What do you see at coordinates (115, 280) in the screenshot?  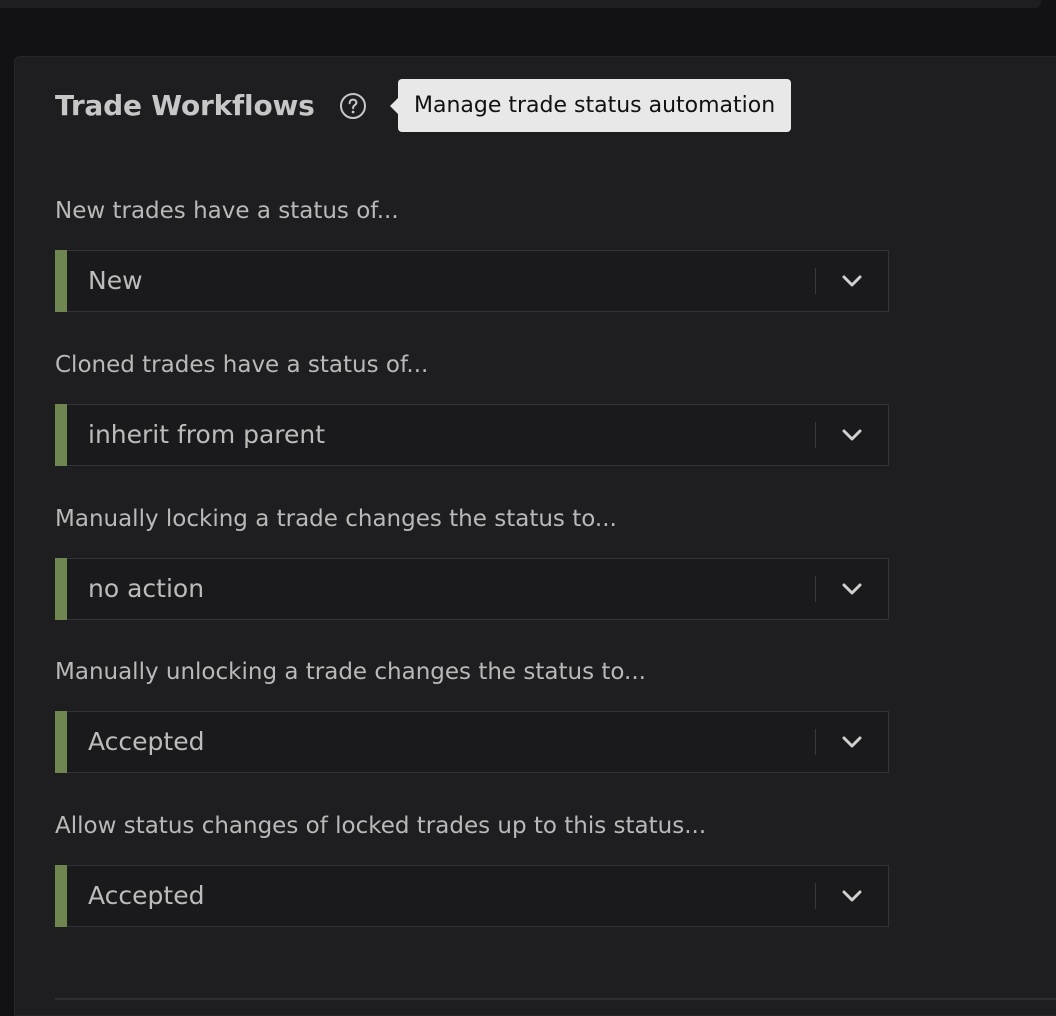 I see `select-value: New` at bounding box center [115, 280].